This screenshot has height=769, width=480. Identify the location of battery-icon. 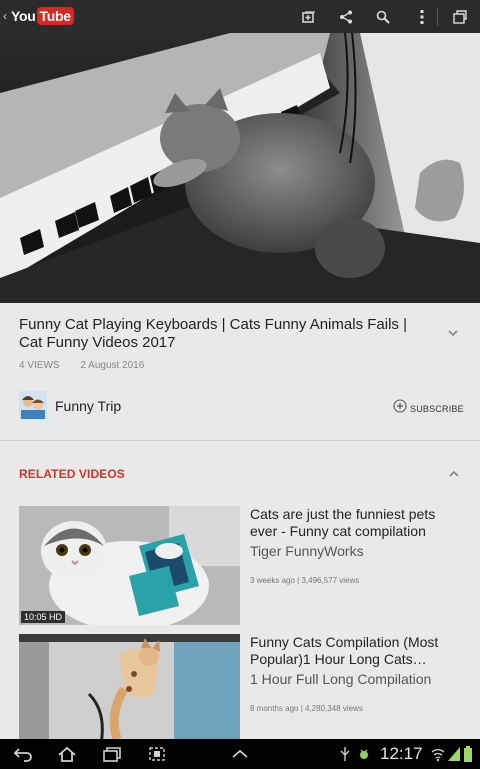
(468, 754).